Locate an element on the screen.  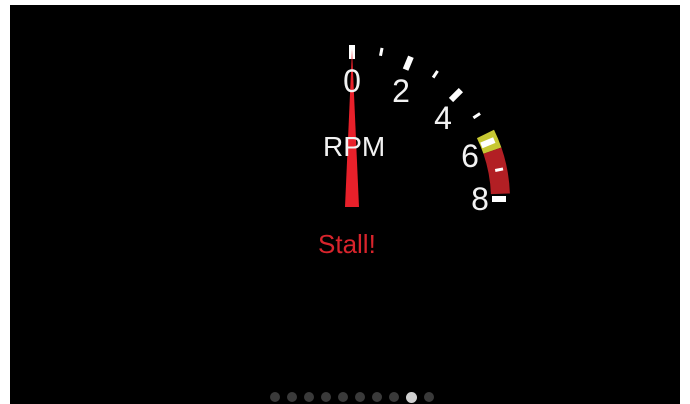
tick-label-0: 0 is located at coordinates (352, 81).